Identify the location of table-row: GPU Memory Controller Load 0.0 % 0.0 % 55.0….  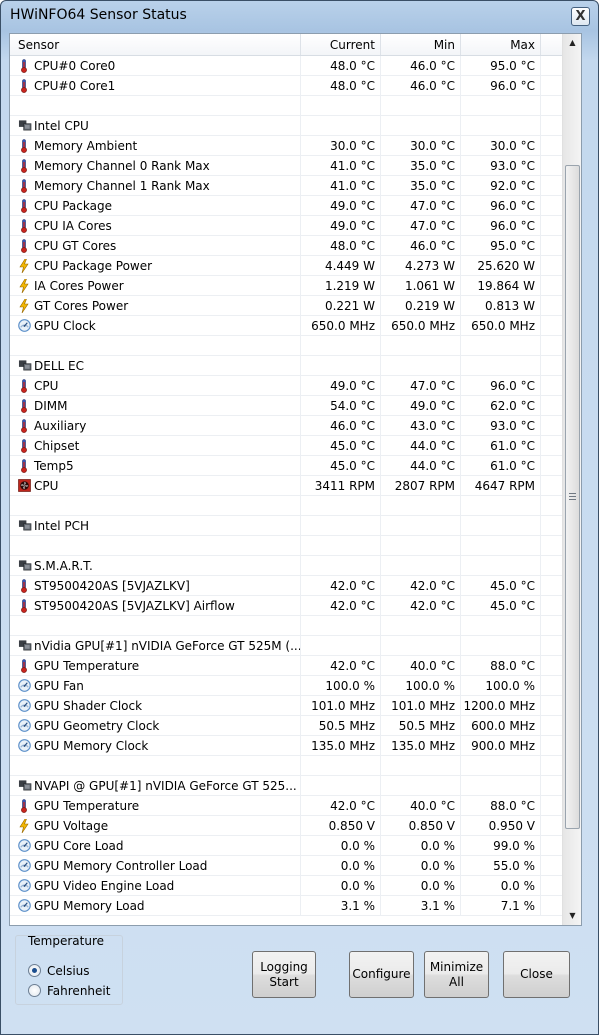
(286, 866).